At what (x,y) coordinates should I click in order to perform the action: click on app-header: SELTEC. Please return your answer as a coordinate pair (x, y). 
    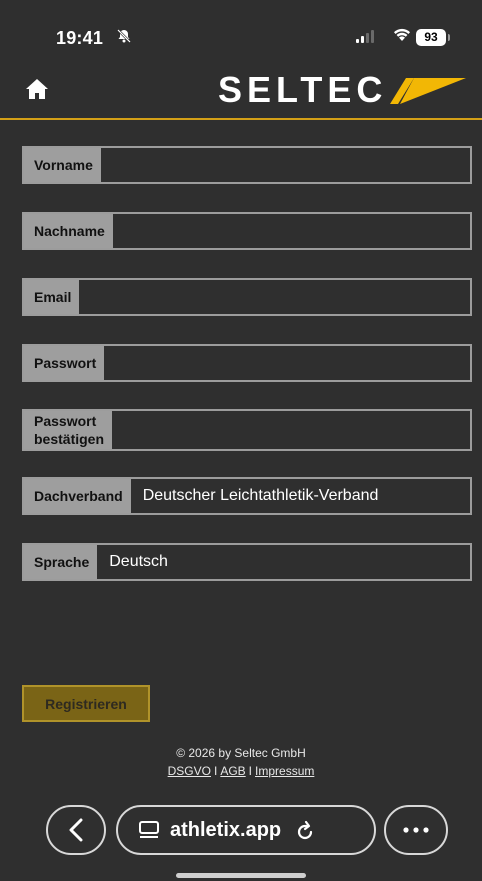
    Looking at the image, I should click on (241, 94).